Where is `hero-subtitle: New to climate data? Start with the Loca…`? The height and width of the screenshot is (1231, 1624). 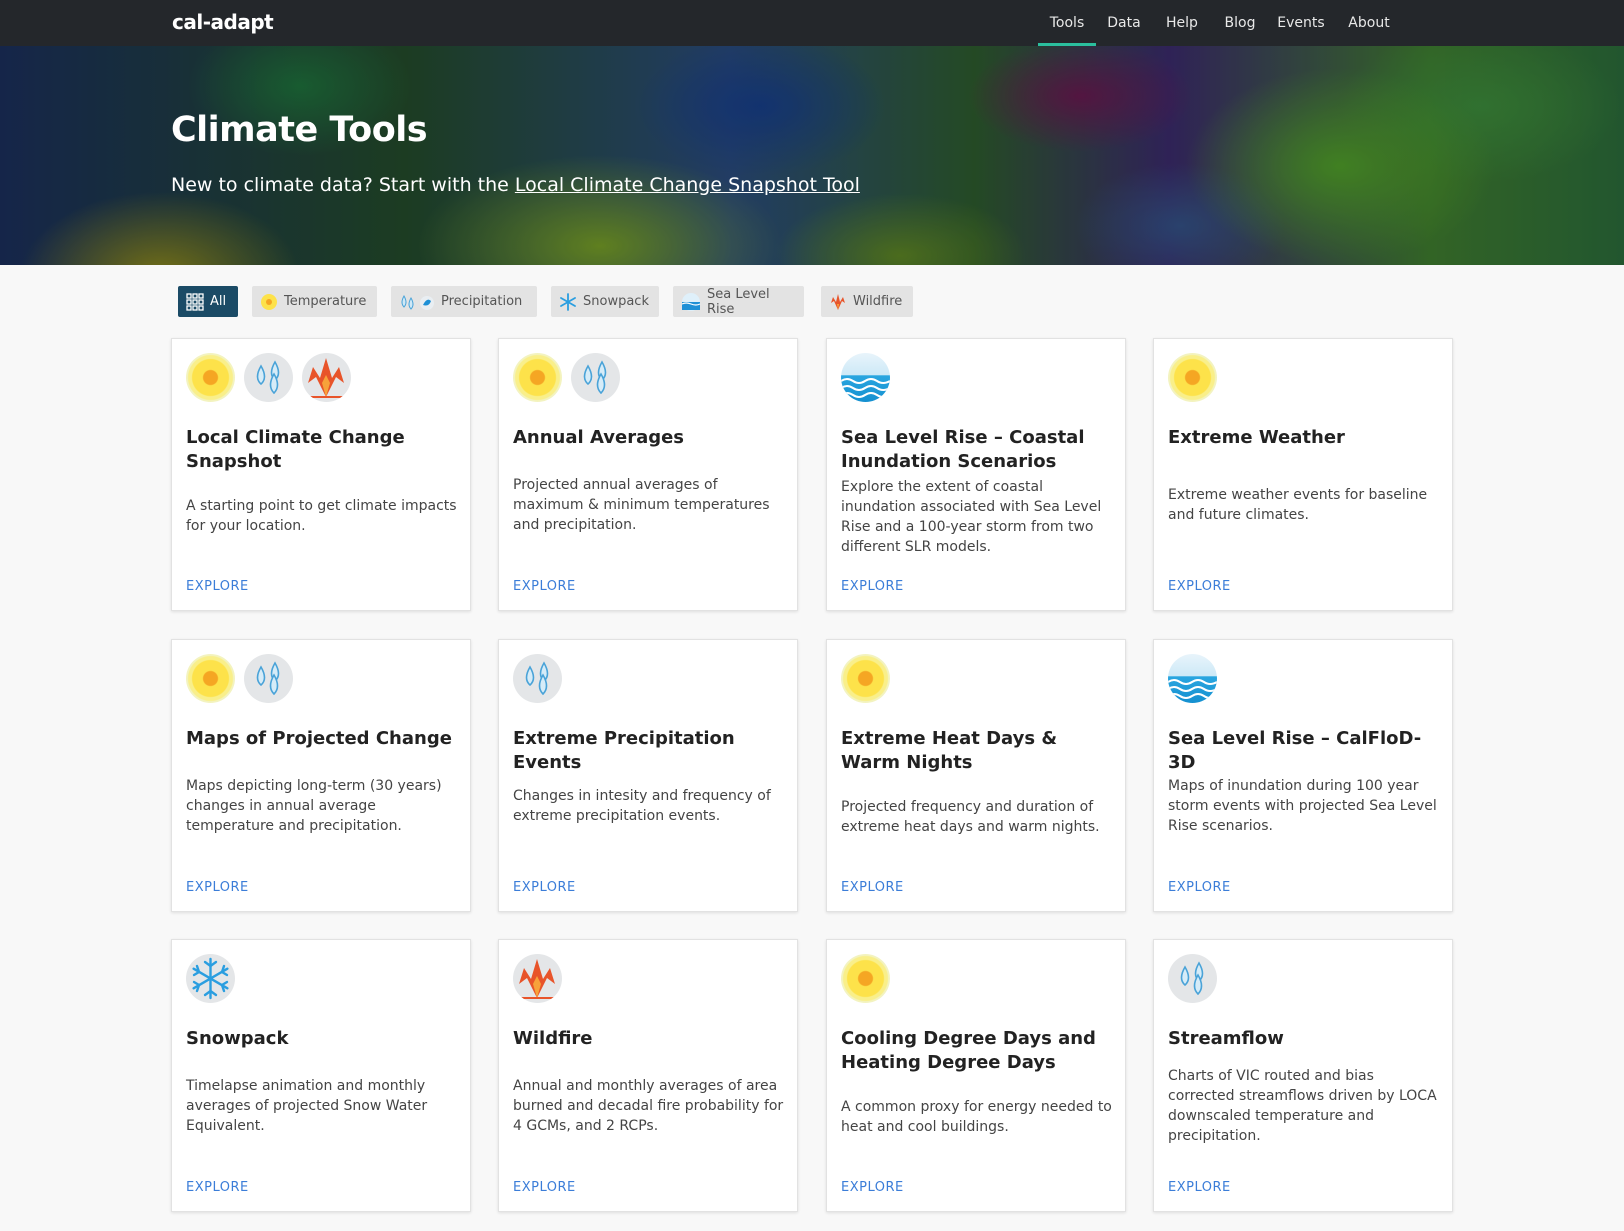
hero-subtitle: New to climate data? Start with the Loca… is located at coordinates (515, 185).